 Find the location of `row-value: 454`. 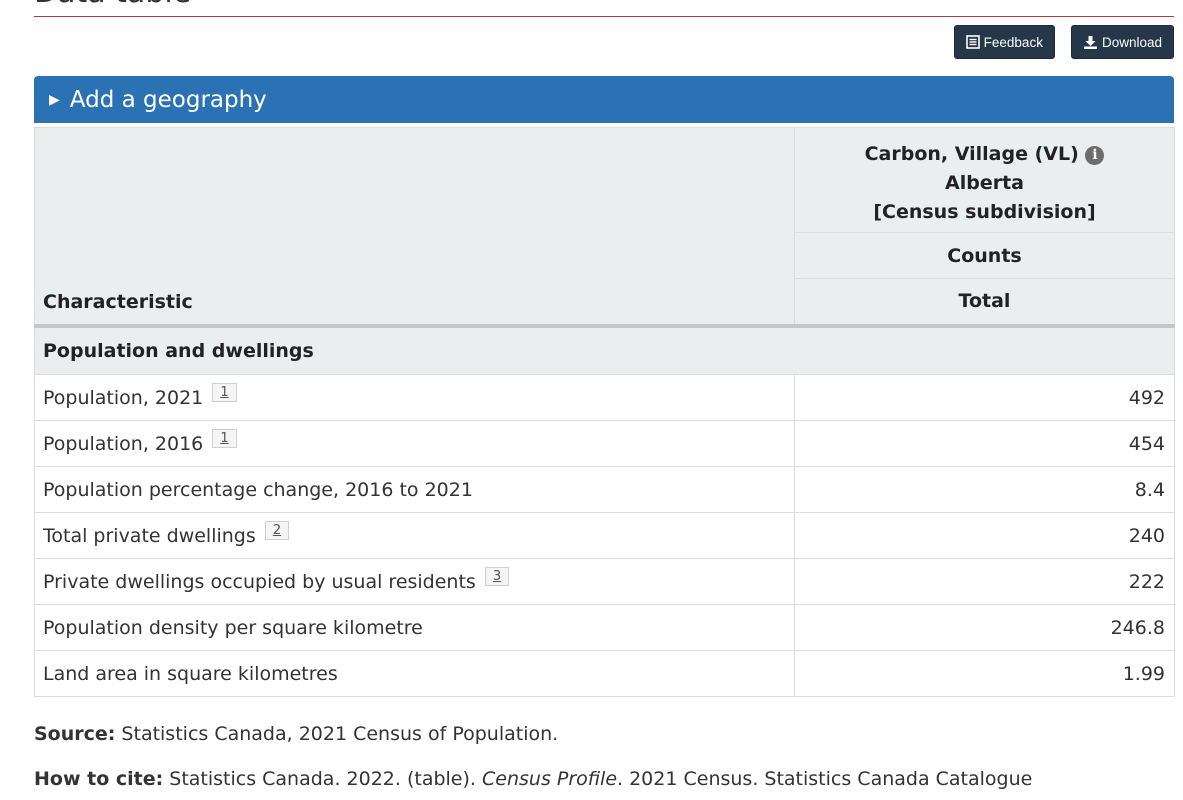

row-value: 454 is located at coordinates (984, 443).